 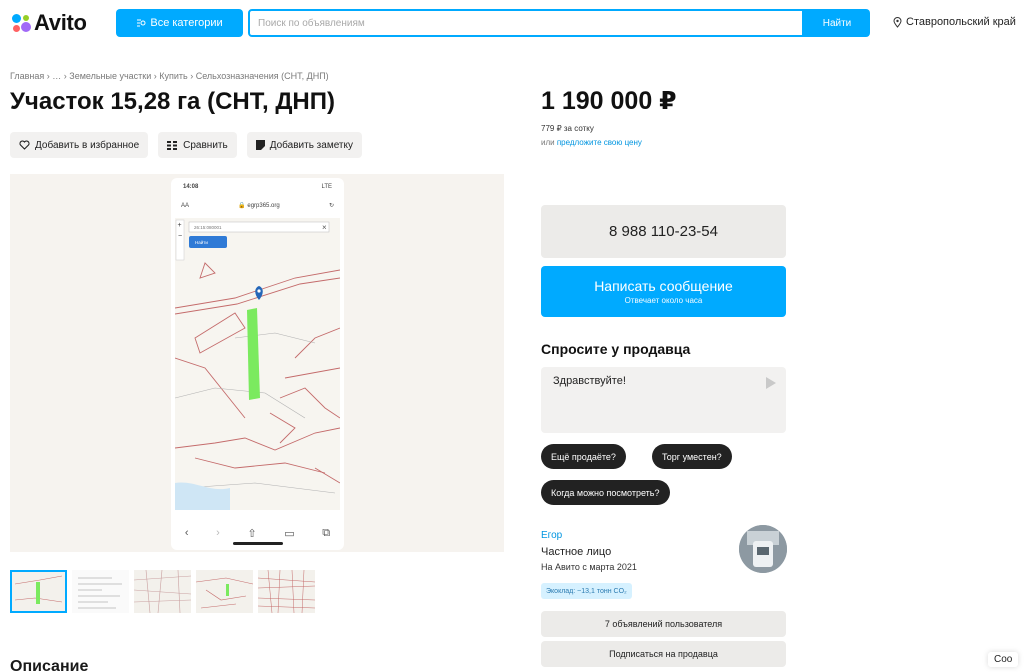 I want to click on quick-question-when-view: Когда можно посмотреть?, so click(x=605, y=492).